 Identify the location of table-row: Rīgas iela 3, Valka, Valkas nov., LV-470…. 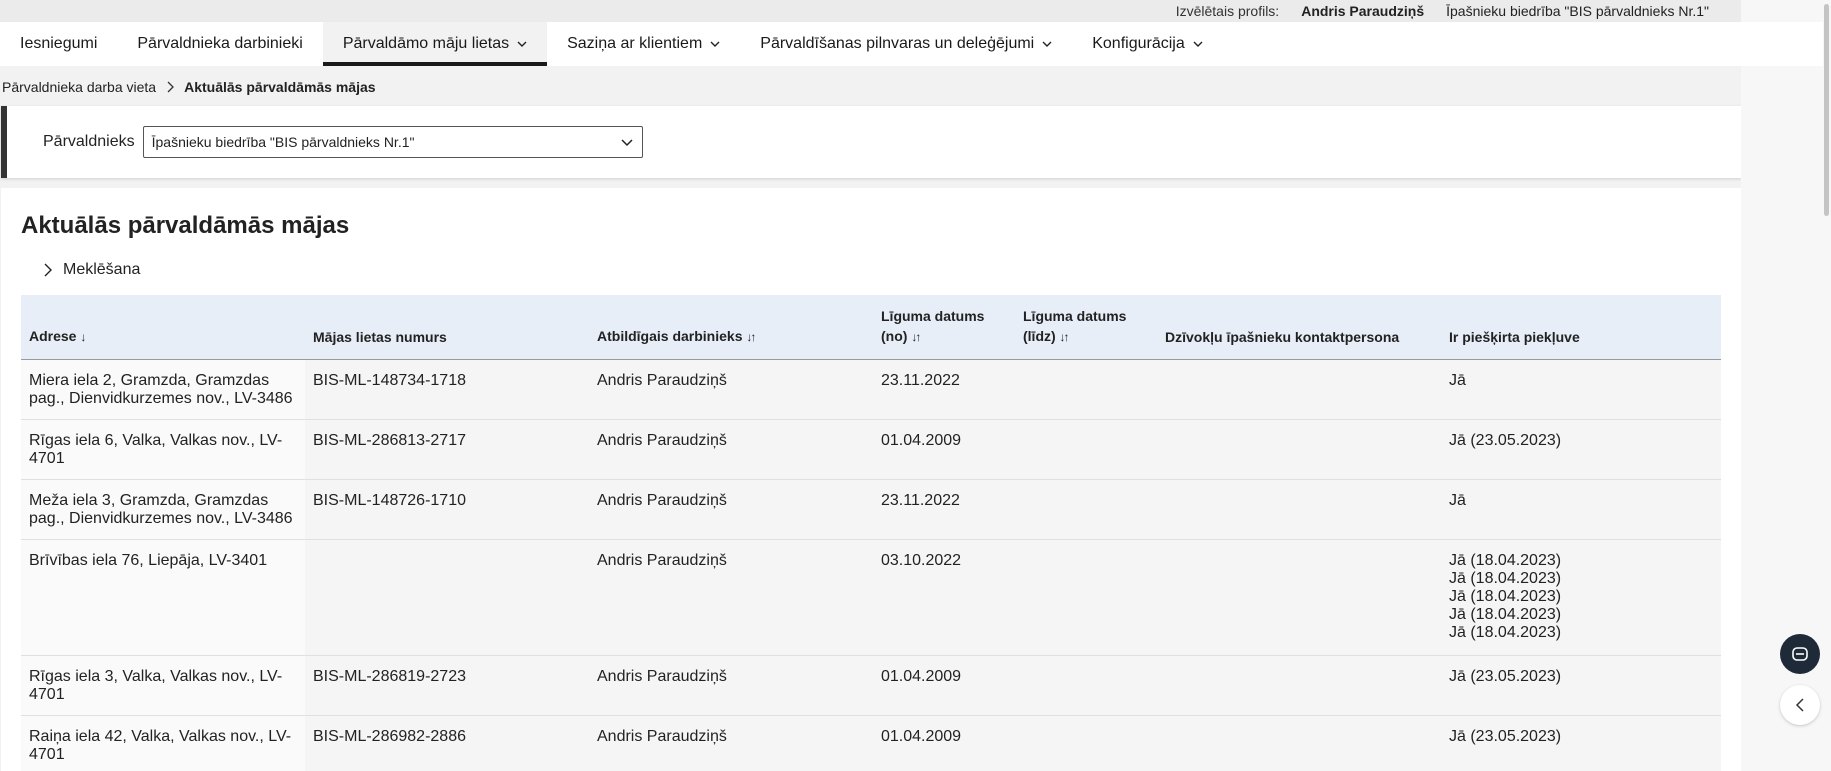
(871, 685).